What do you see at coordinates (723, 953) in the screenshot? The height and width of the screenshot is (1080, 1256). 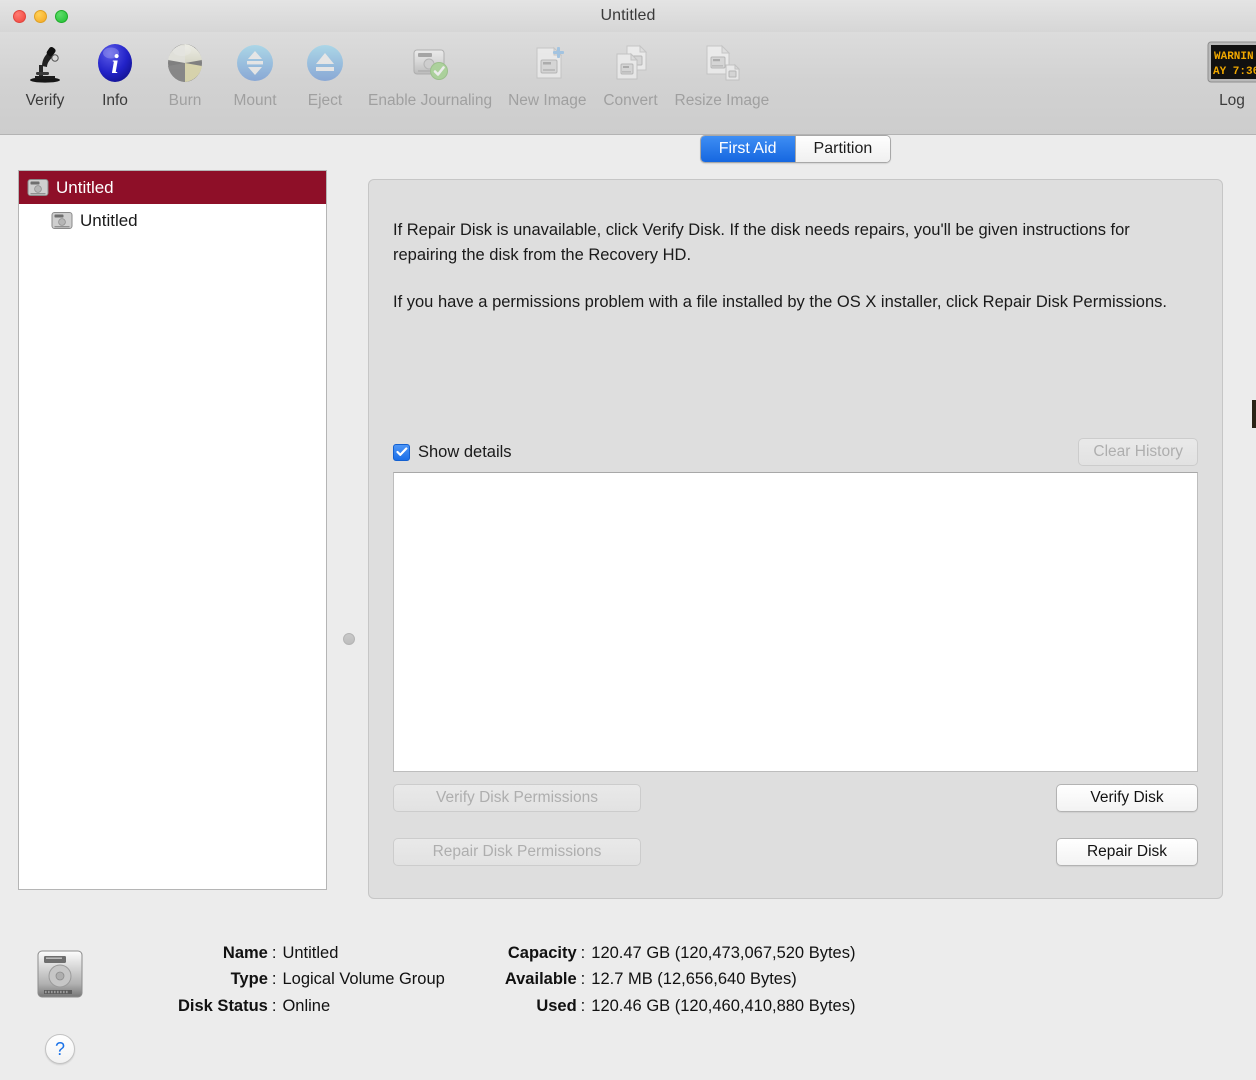 I see `info-value: 120.47 GB (120,473,067,520 Bytes)` at bounding box center [723, 953].